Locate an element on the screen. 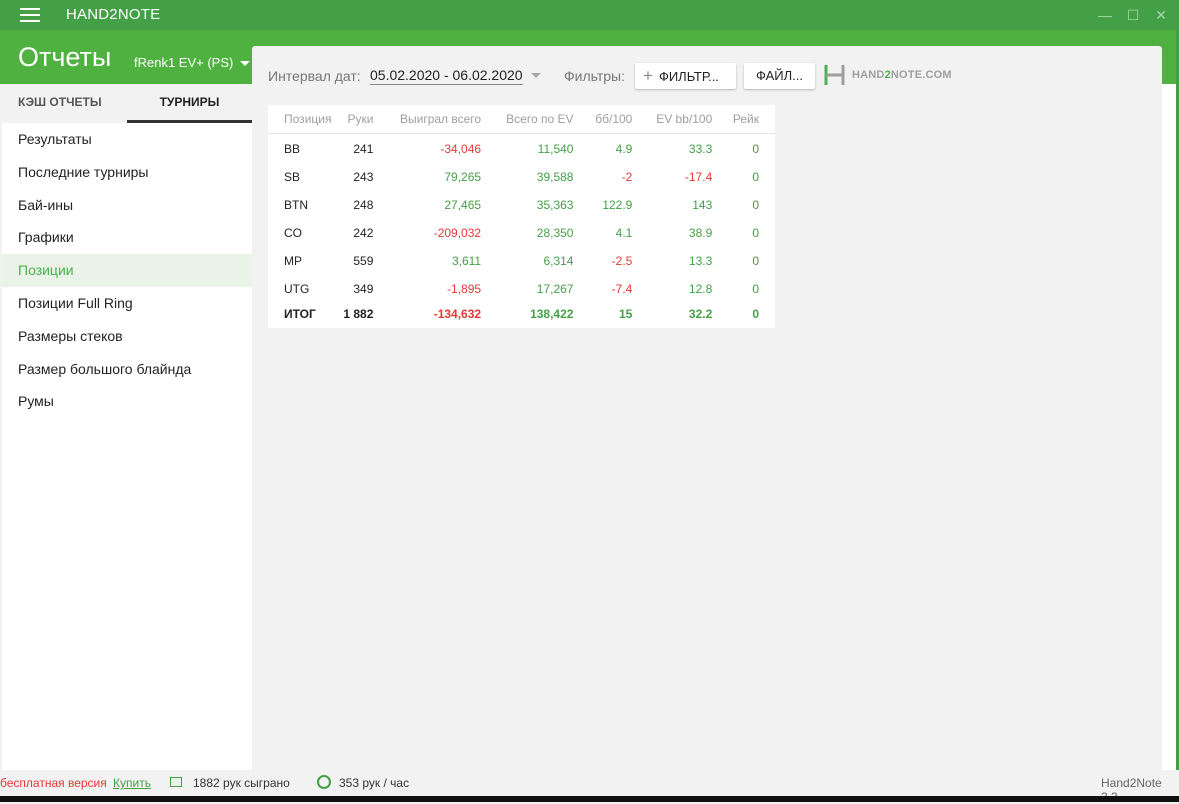  cell-total-hands: 1 882 is located at coordinates (358, 314).